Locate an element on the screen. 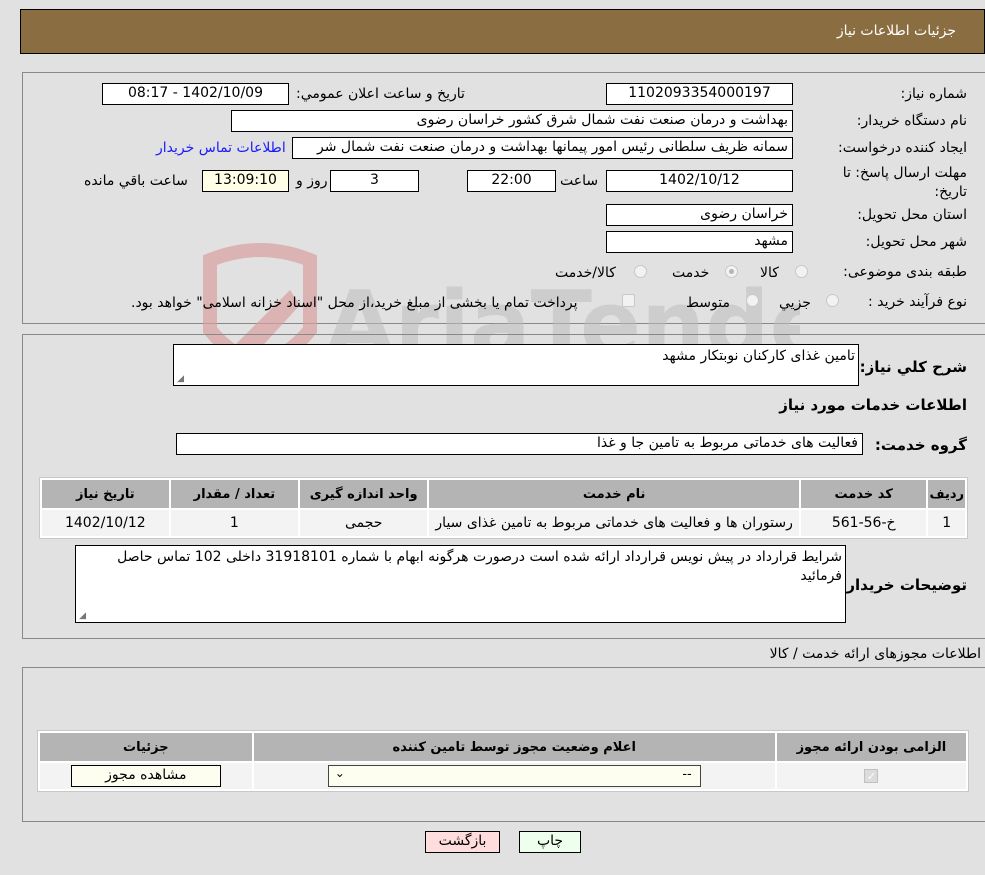 The image size is (985, 875). permit-status-value: -- is located at coordinates (687, 774).